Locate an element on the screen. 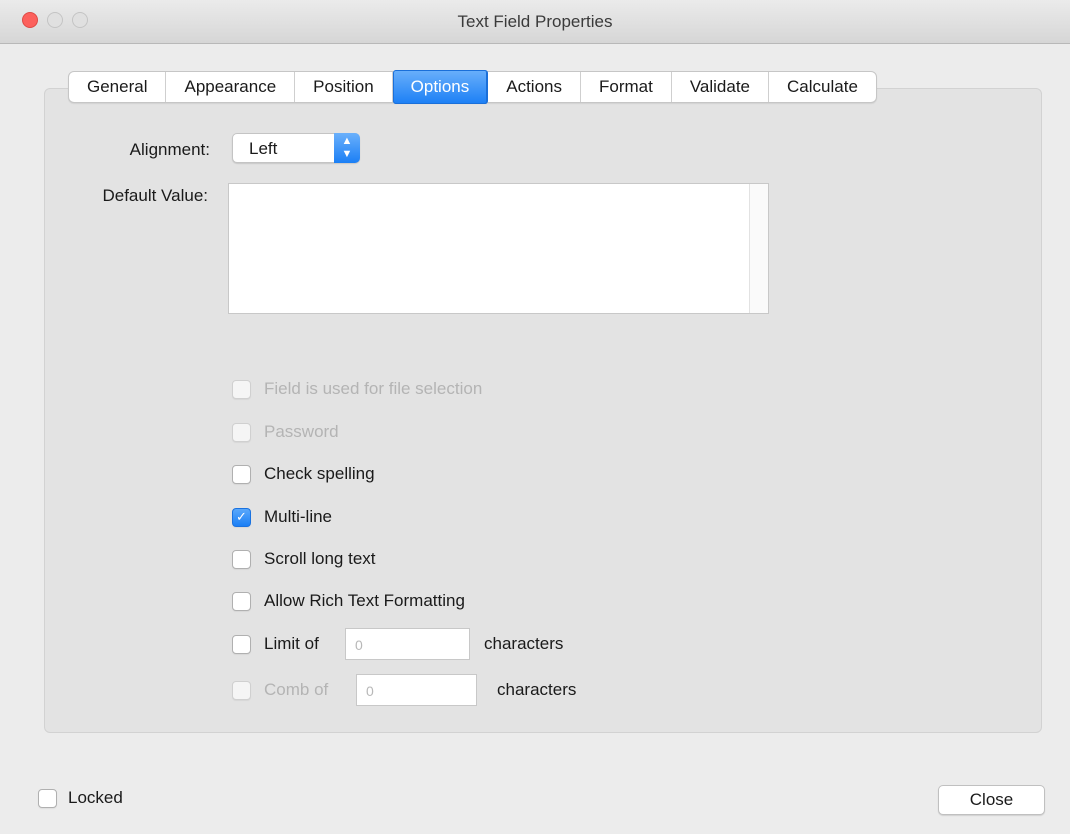 The width and height of the screenshot is (1070, 834). limit-of-label: Limit of is located at coordinates (291, 643).